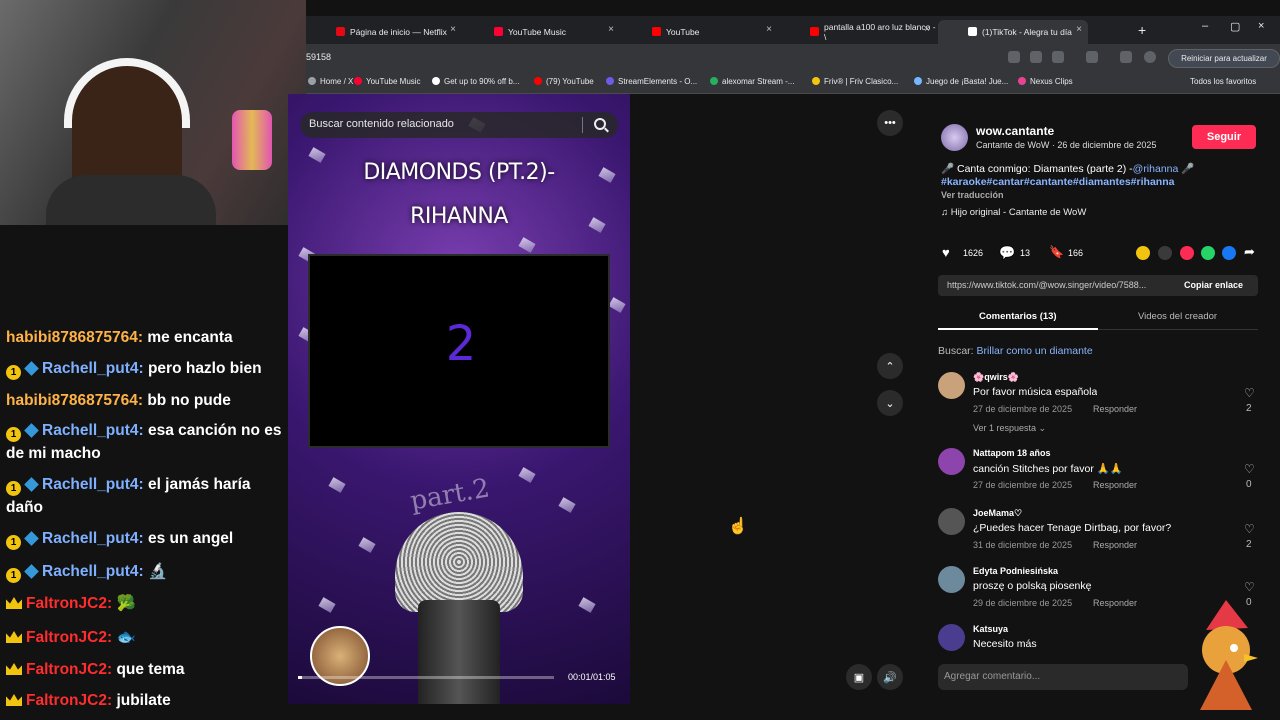 This screenshot has height=720, width=1280. What do you see at coordinates (1013, 32) in the screenshot?
I see `browser-tab: (1)TikTok - Alegra tu día ×` at bounding box center [1013, 32].